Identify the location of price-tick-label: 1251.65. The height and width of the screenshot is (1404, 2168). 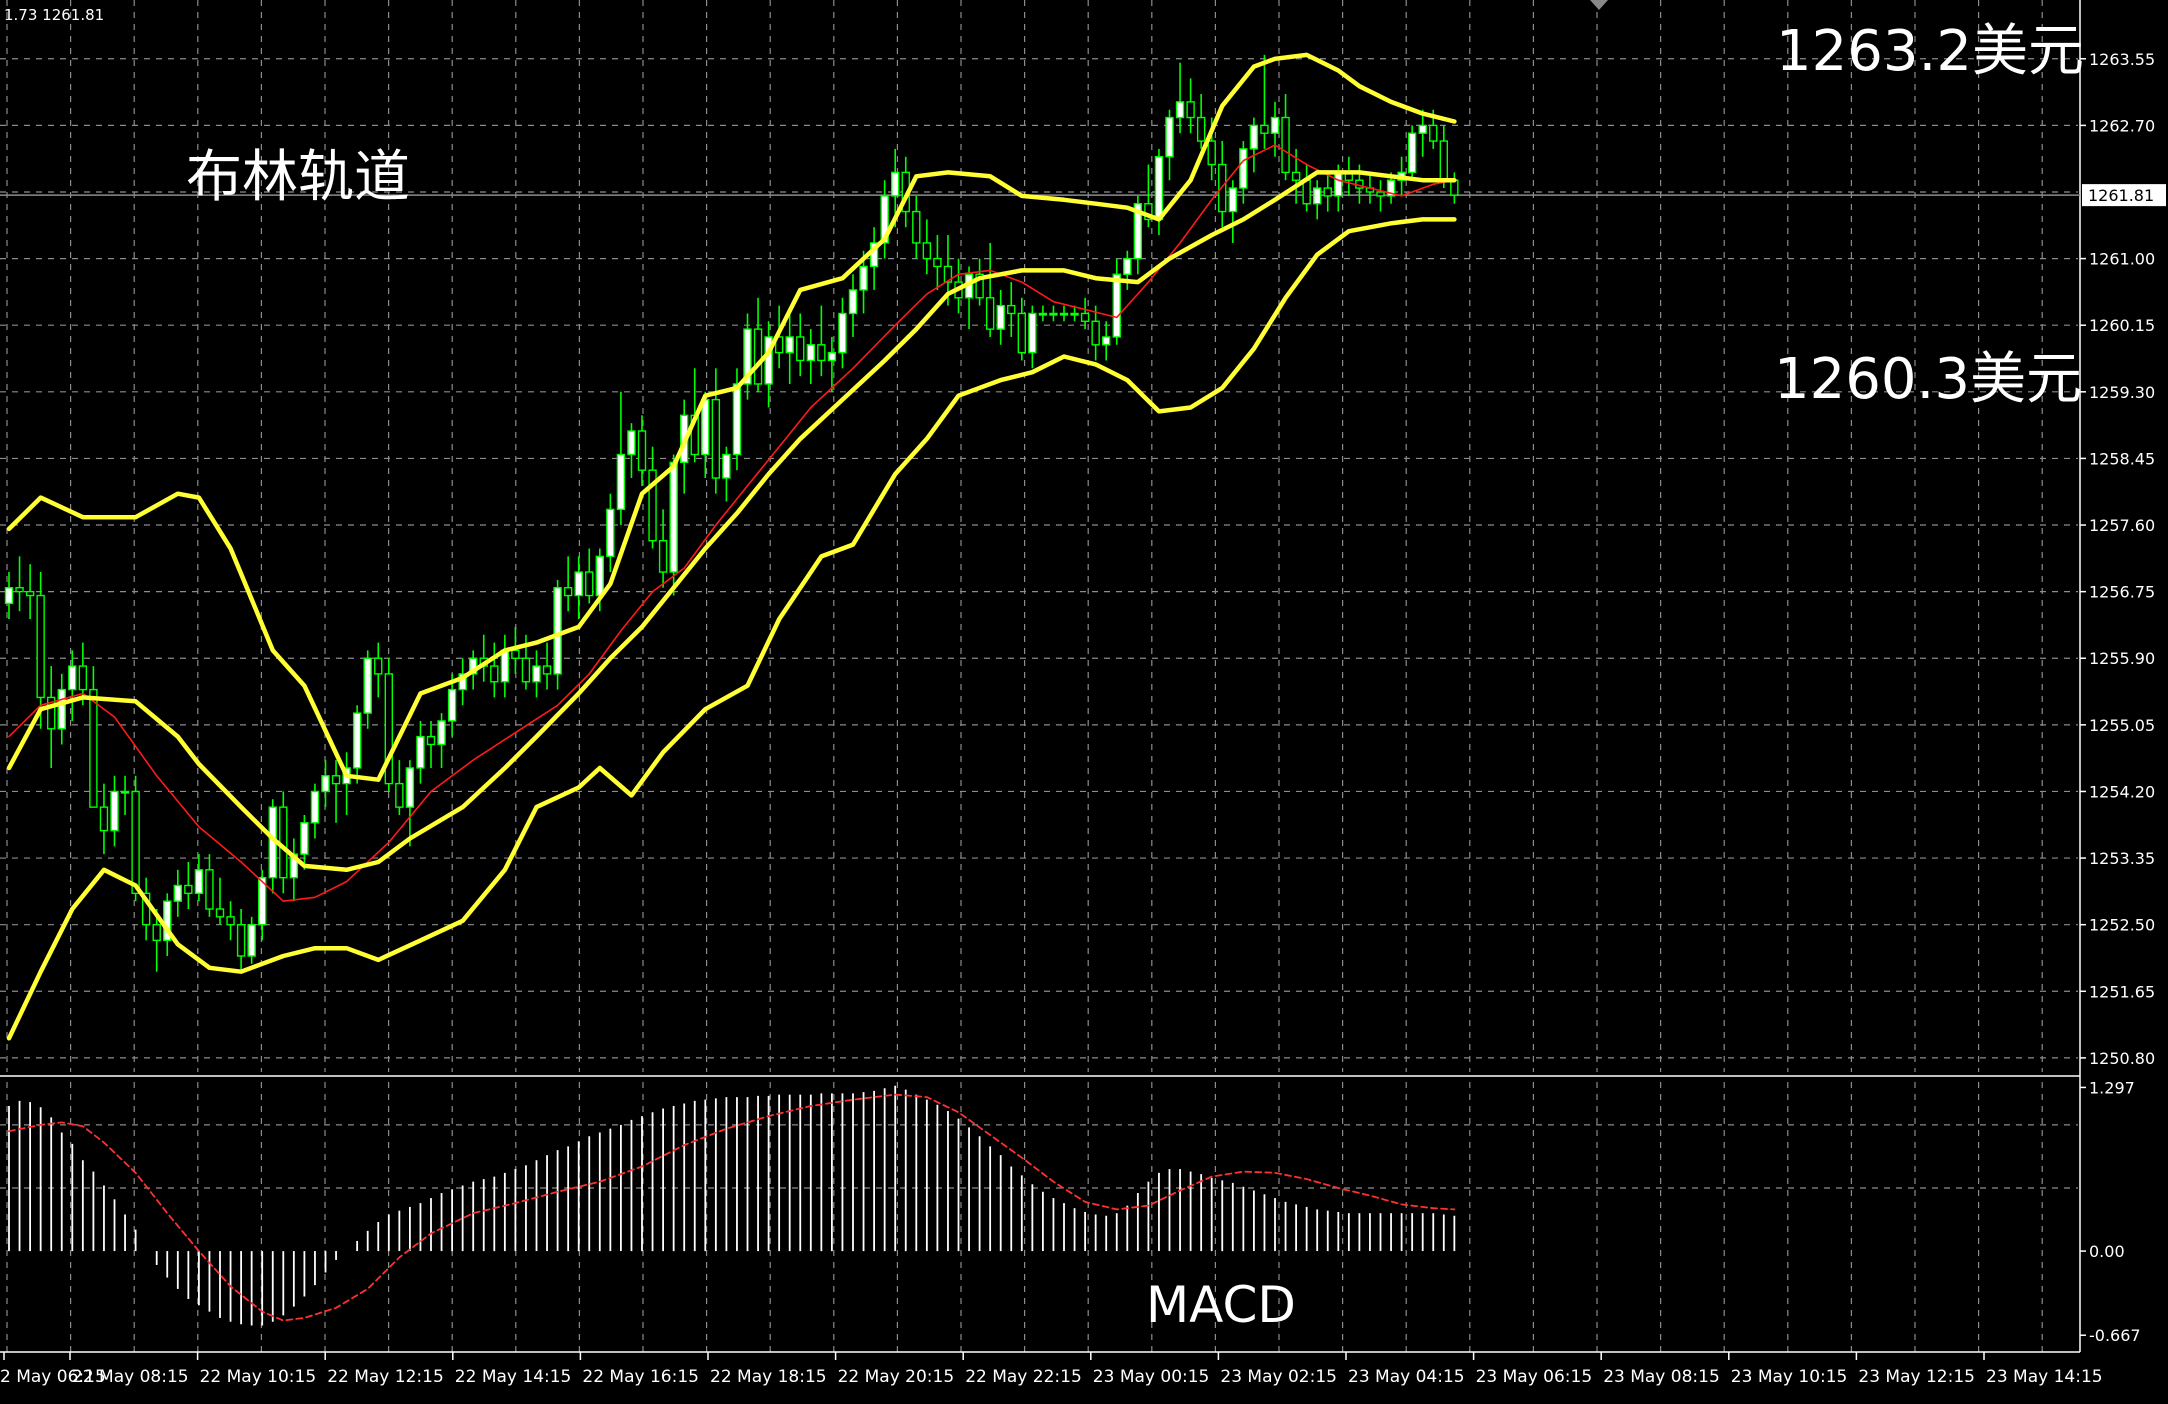
(2122, 991).